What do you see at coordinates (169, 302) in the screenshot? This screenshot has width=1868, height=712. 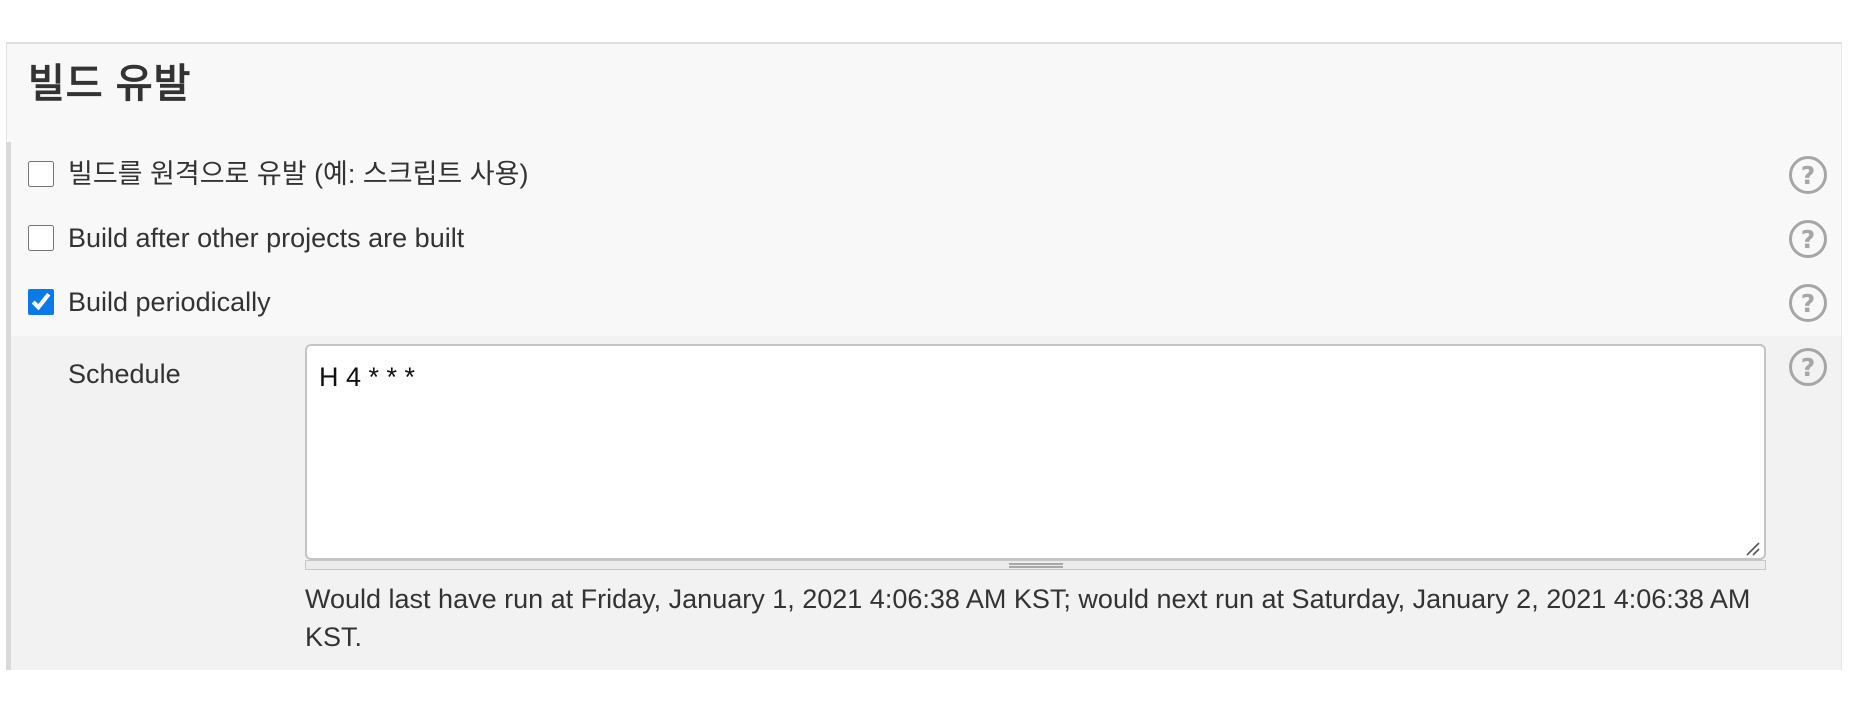 I see `build-periodically-label: Build periodically` at bounding box center [169, 302].